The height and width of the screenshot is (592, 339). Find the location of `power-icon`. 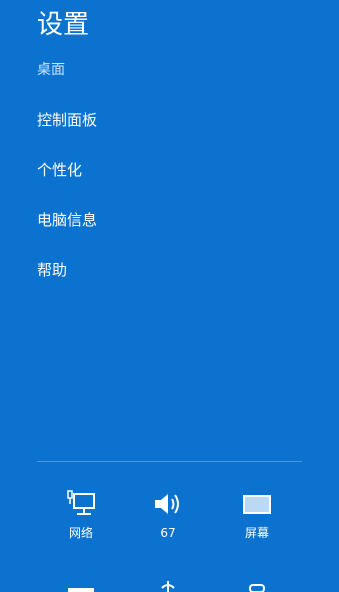

power-icon is located at coordinates (168, 586).